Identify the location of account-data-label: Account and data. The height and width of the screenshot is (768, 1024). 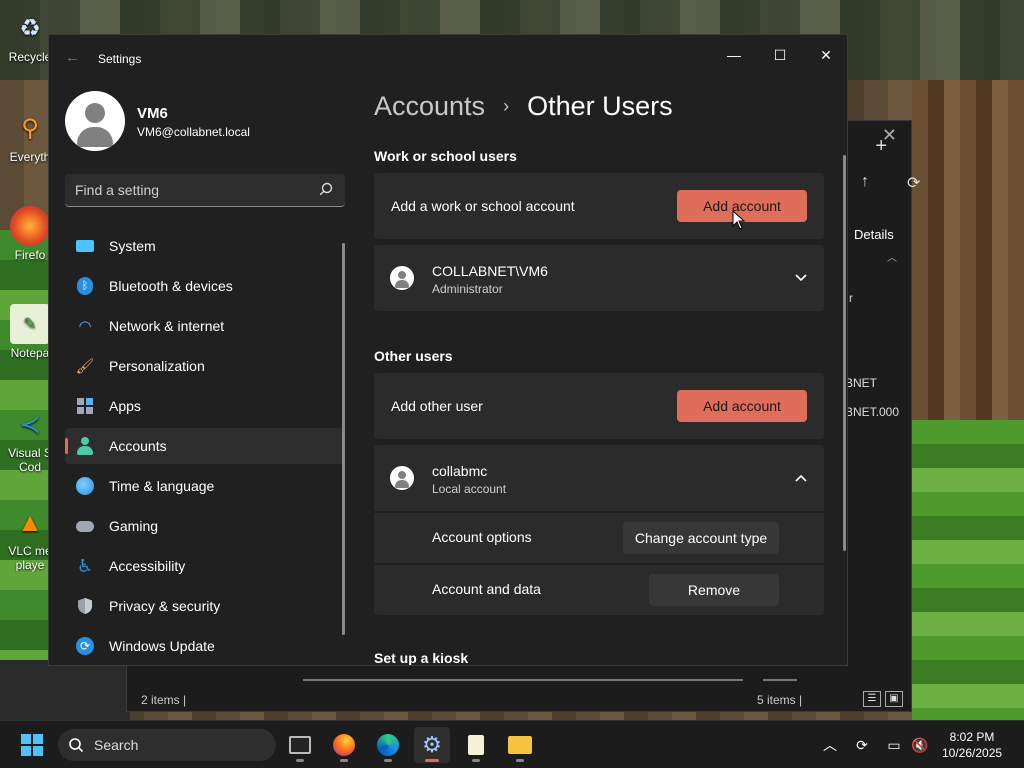
(486, 589).